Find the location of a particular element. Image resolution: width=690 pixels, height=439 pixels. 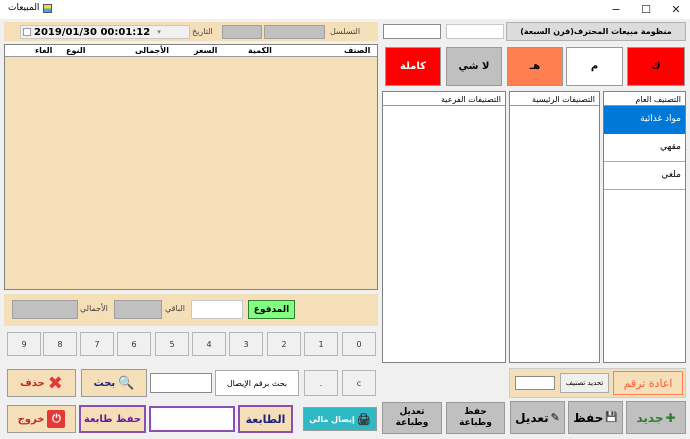

total-field is located at coordinates (45, 309).